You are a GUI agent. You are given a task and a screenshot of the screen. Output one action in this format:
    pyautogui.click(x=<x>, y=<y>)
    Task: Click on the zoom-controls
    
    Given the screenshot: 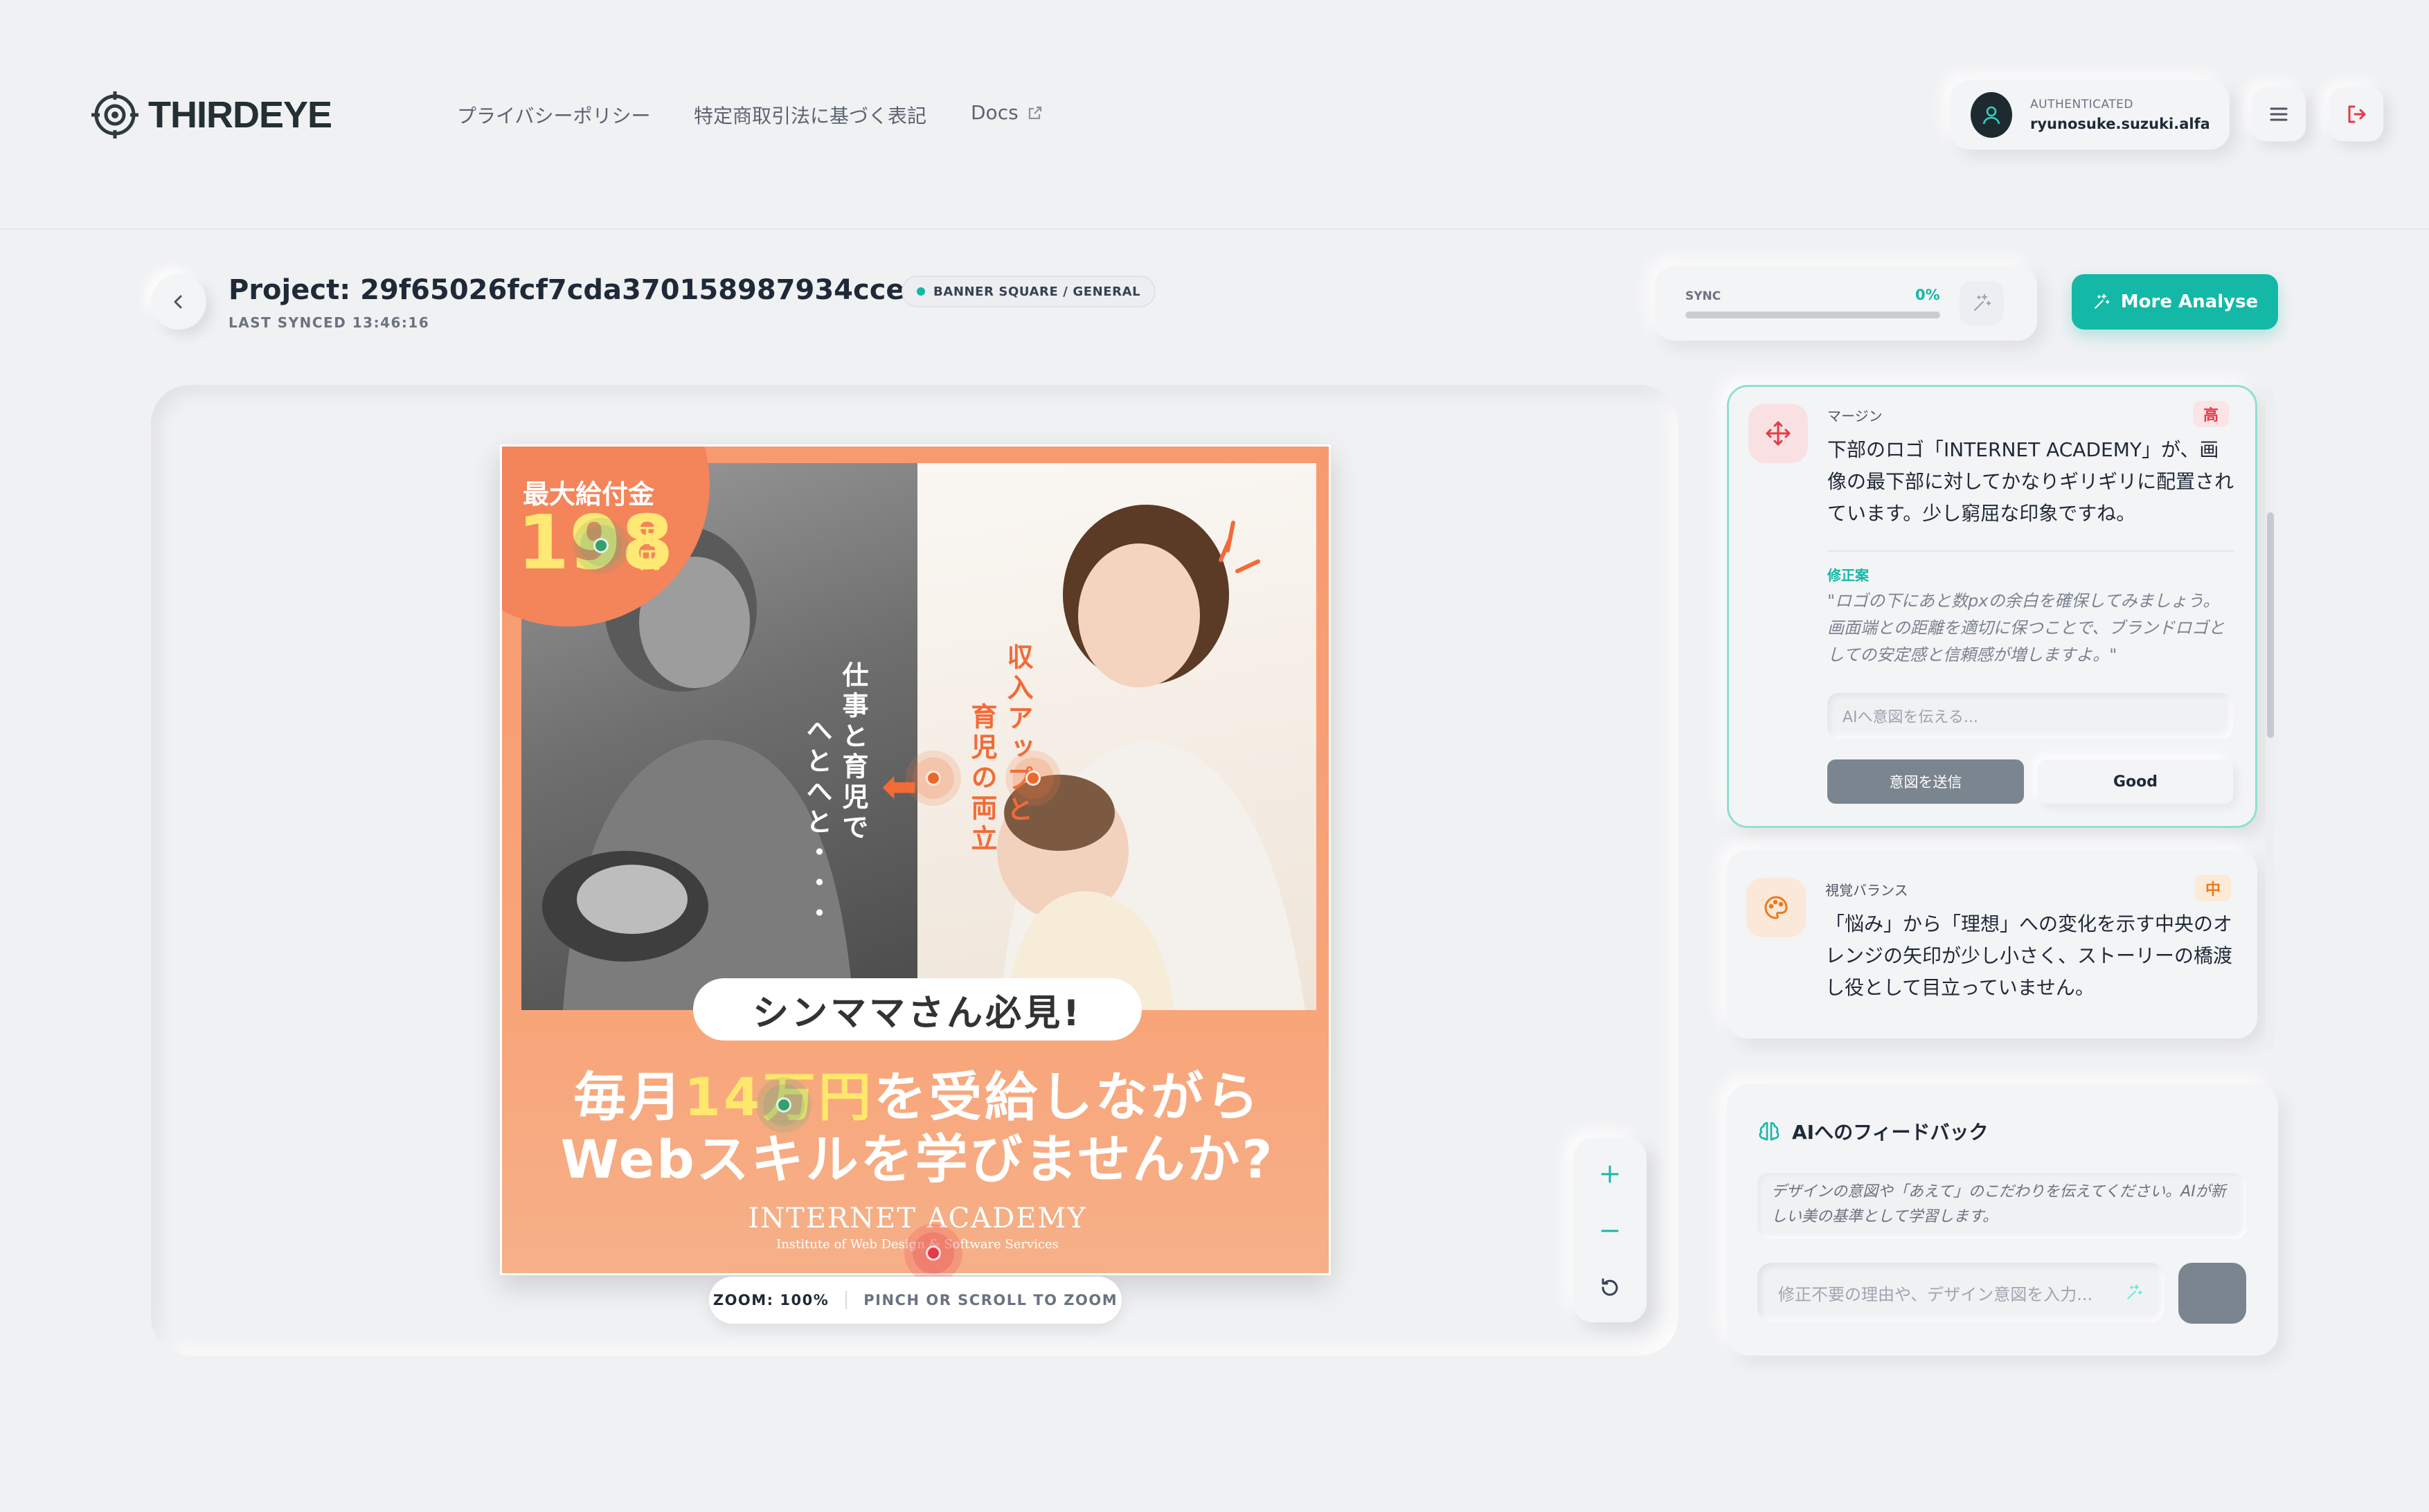 What is the action you would take?
    pyautogui.click(x=1610, y=1230)
    